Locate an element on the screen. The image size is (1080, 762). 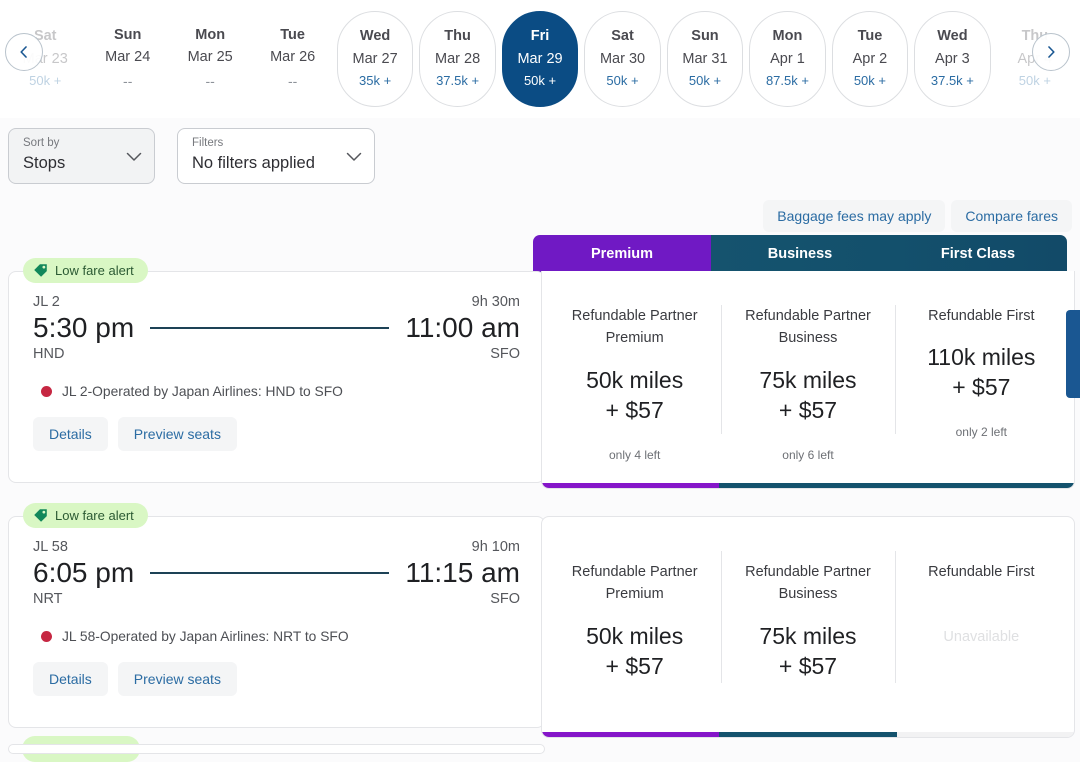
date-pill-price: 35k + is located at coordinates (375, 81).